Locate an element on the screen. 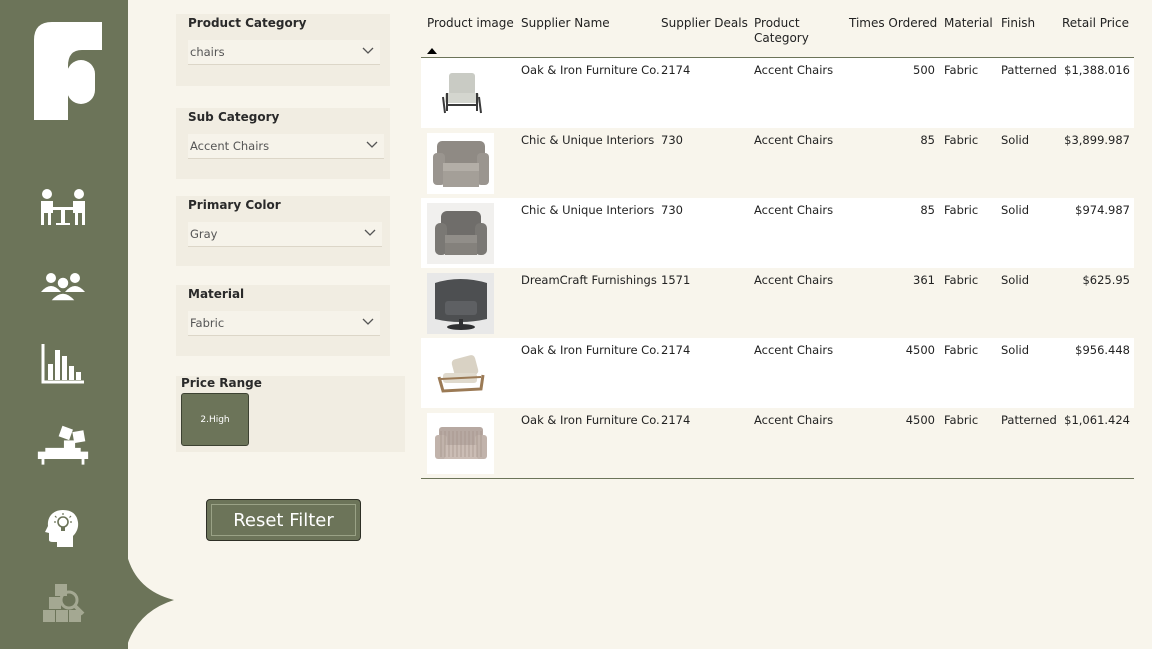  reset-filter-label: Reset Filter is located at coordinates (283, 520).